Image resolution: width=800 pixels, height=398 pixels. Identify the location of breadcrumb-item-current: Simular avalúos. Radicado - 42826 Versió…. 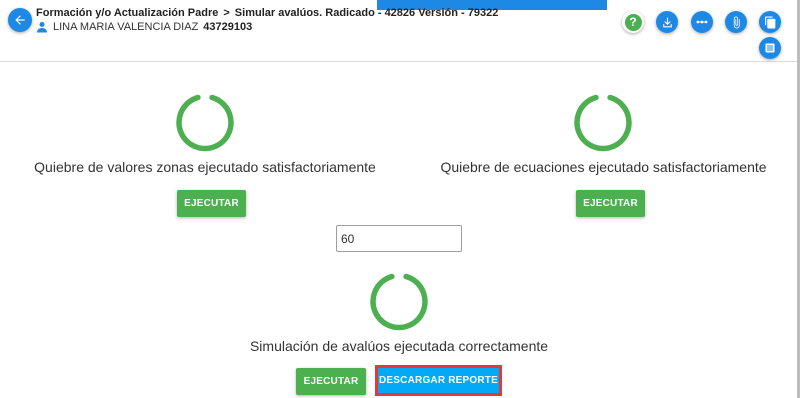
(366, 13).